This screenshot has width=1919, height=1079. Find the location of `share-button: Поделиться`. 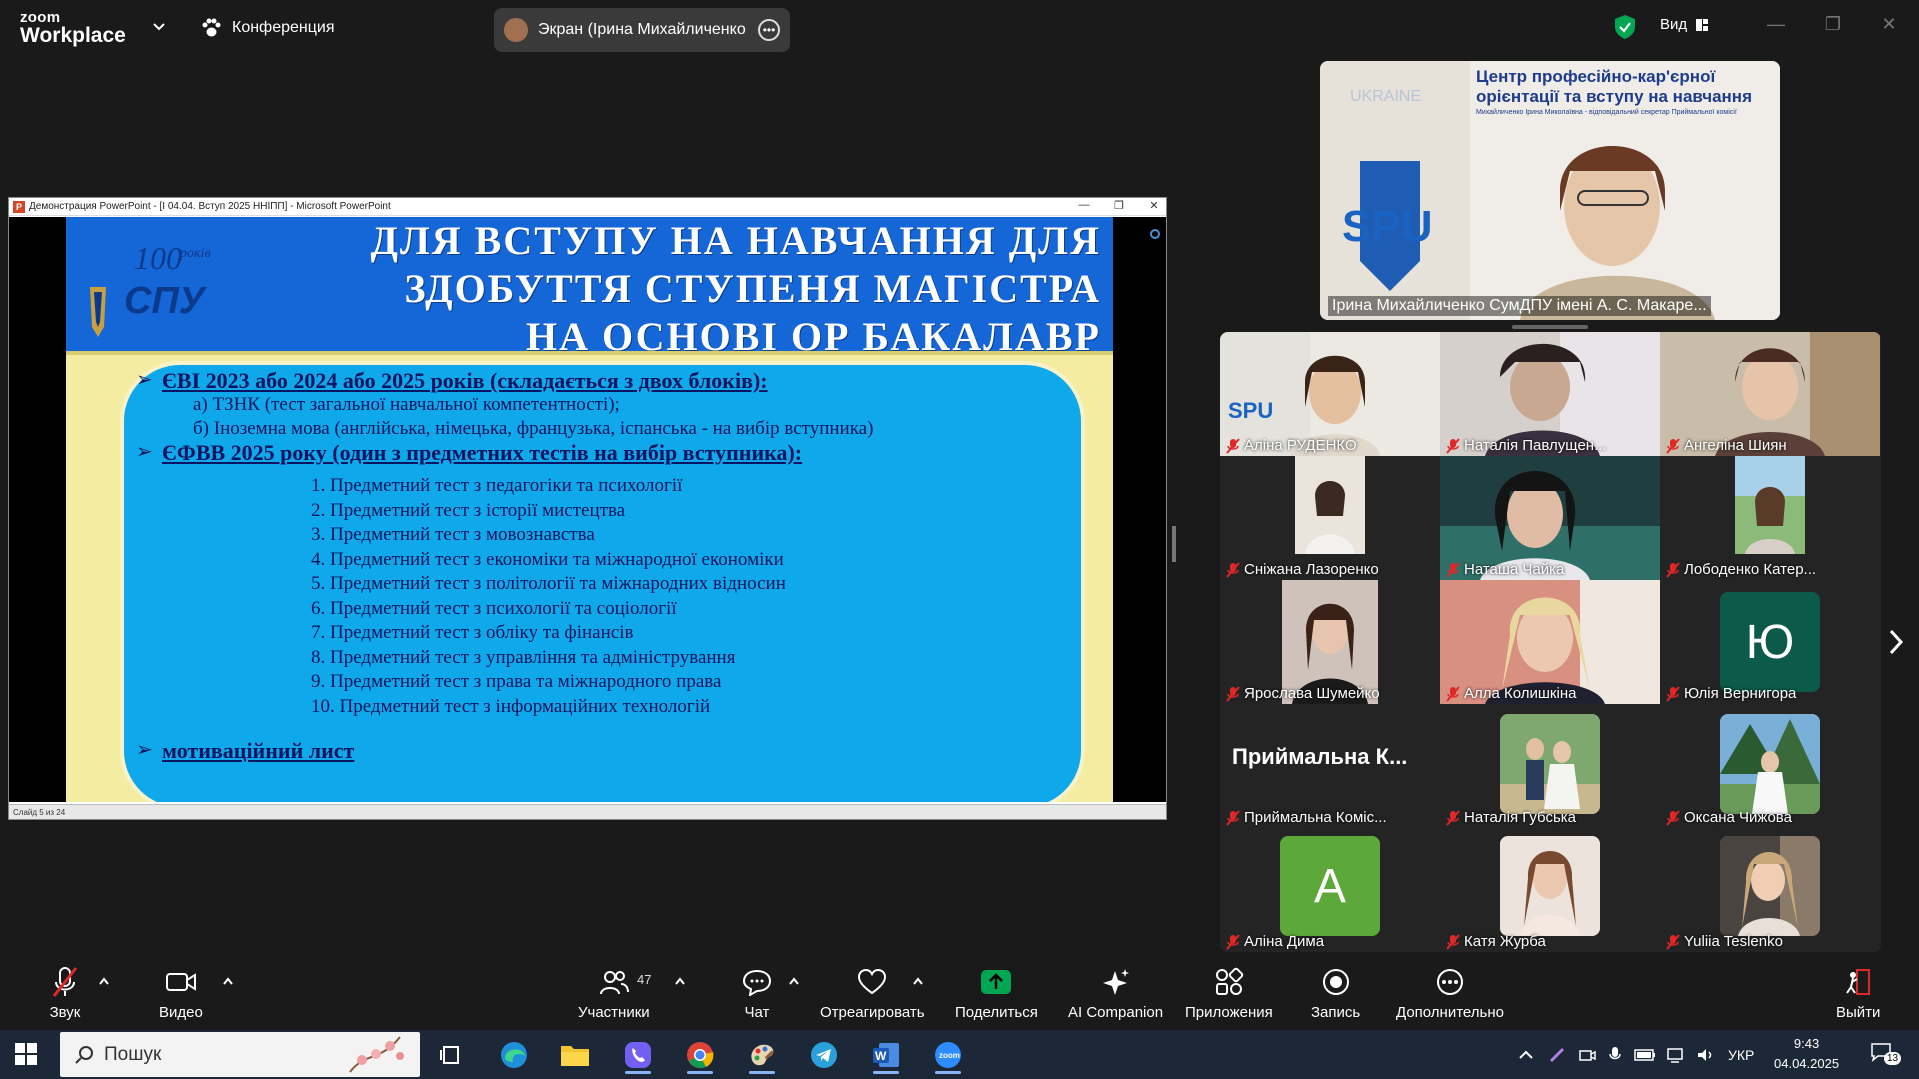

share-button: Поделиться is located at coordinates (996, 993).